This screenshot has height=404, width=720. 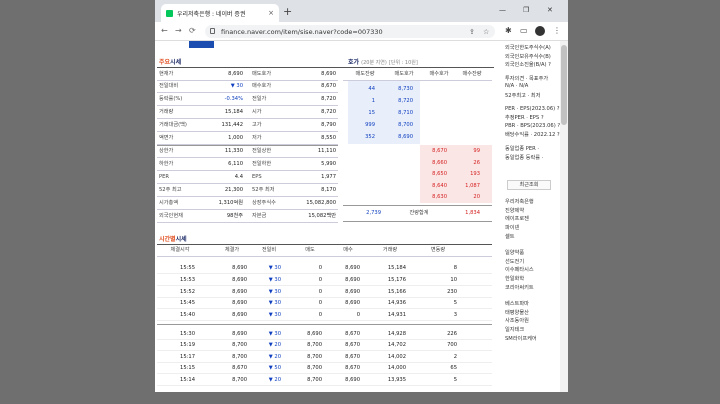 I want to click on value-cell: 2, so click(x=455, y=357).